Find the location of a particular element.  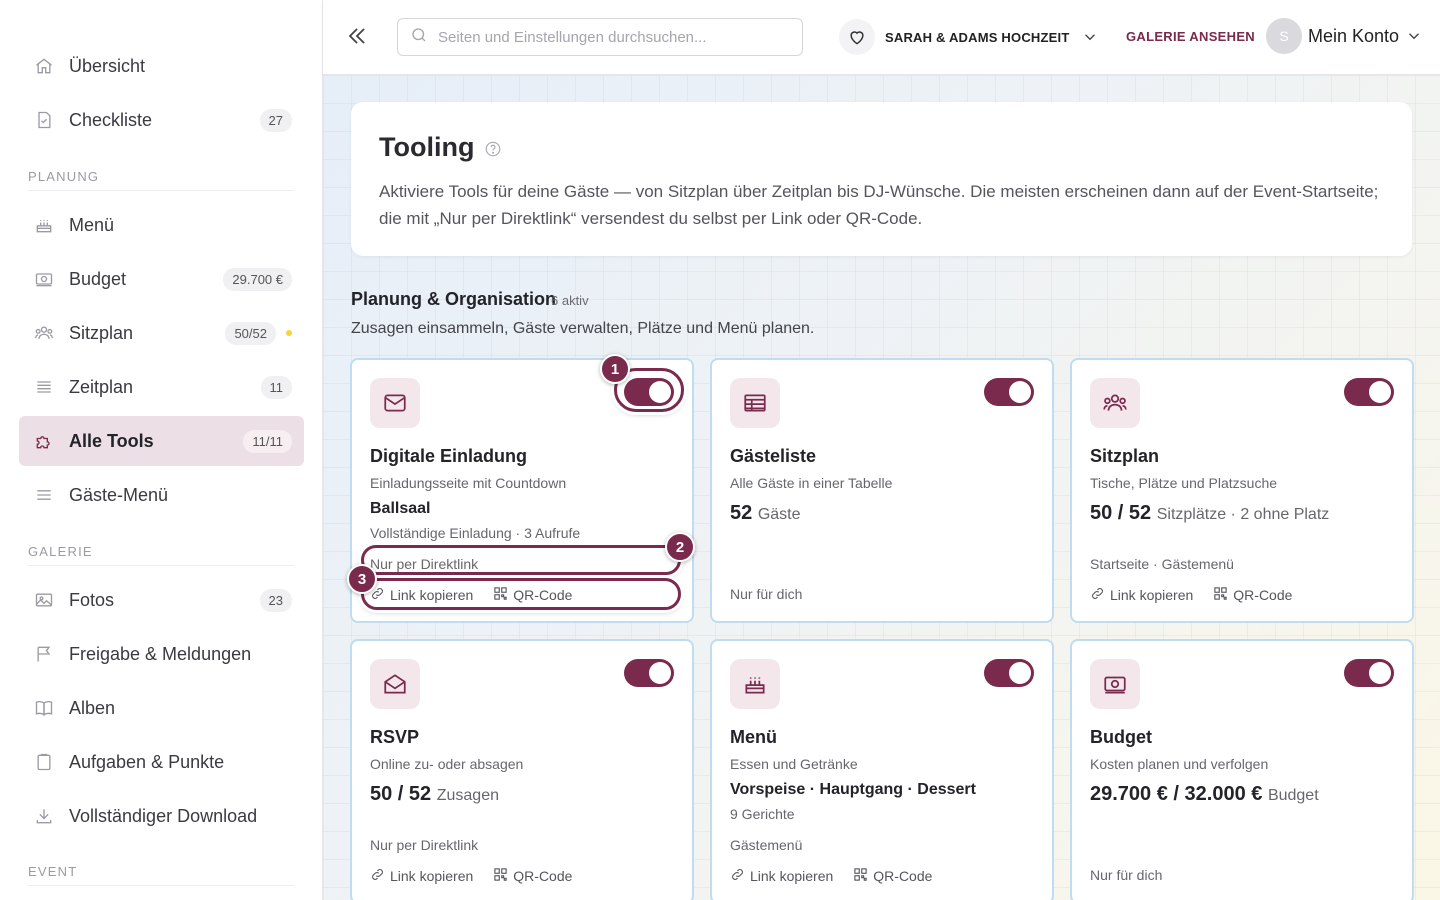

account-menu: S Mein Konto is located at coordinates (1344, 36).